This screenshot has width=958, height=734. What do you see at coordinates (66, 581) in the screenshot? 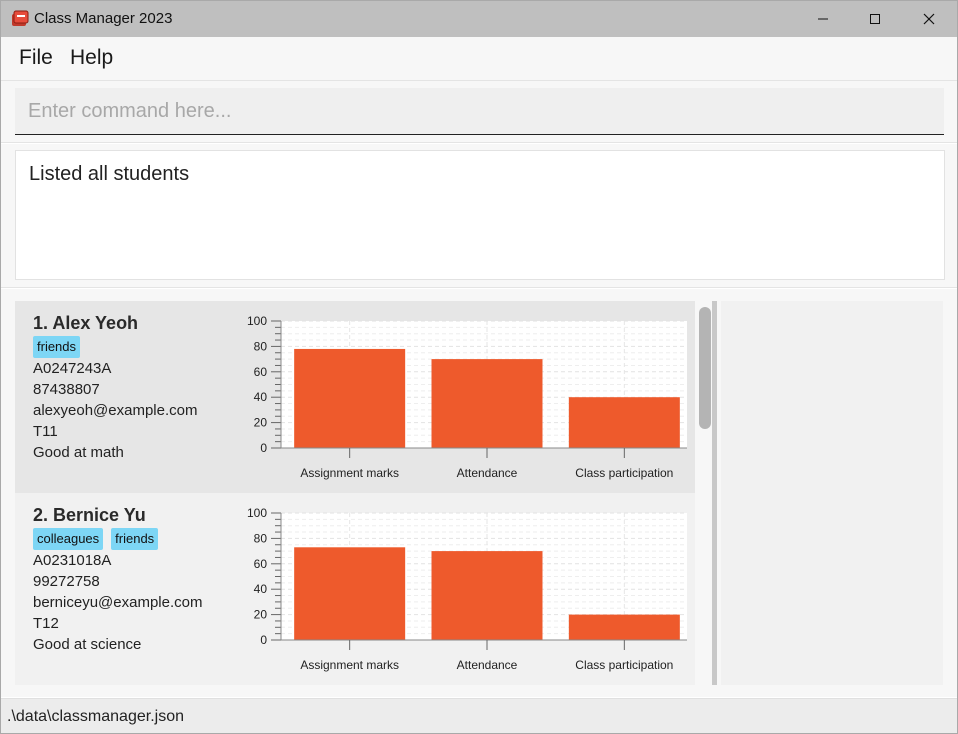
I see `phone-number: 99272758` at bounding box center [66, 581].